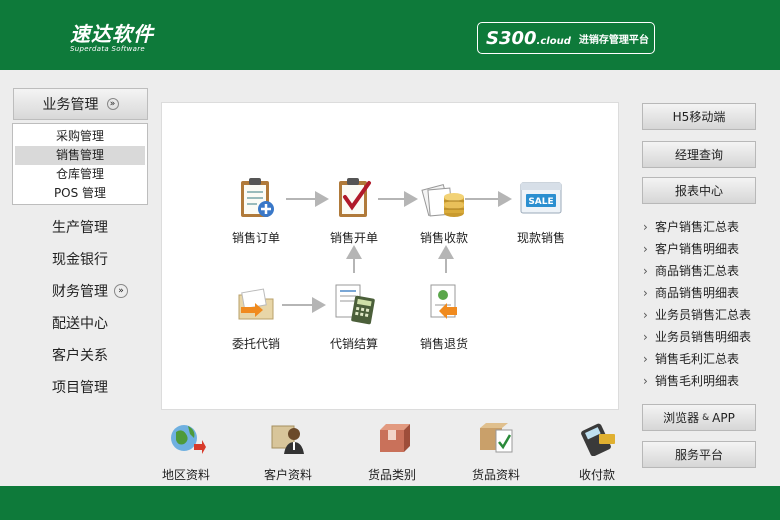 Image resolution: width=780 pixels, height=520 pixels. What do you see at coordinates (391, 475) in the screenshot?
I see `shortcut-label: 货品类别` at bounding box center [391, 475].